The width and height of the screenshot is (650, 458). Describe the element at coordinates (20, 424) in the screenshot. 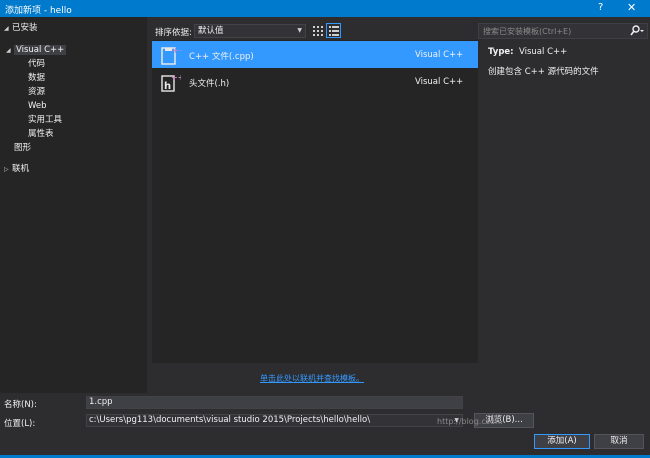

I see `location-label: 位置(L):` at that location.